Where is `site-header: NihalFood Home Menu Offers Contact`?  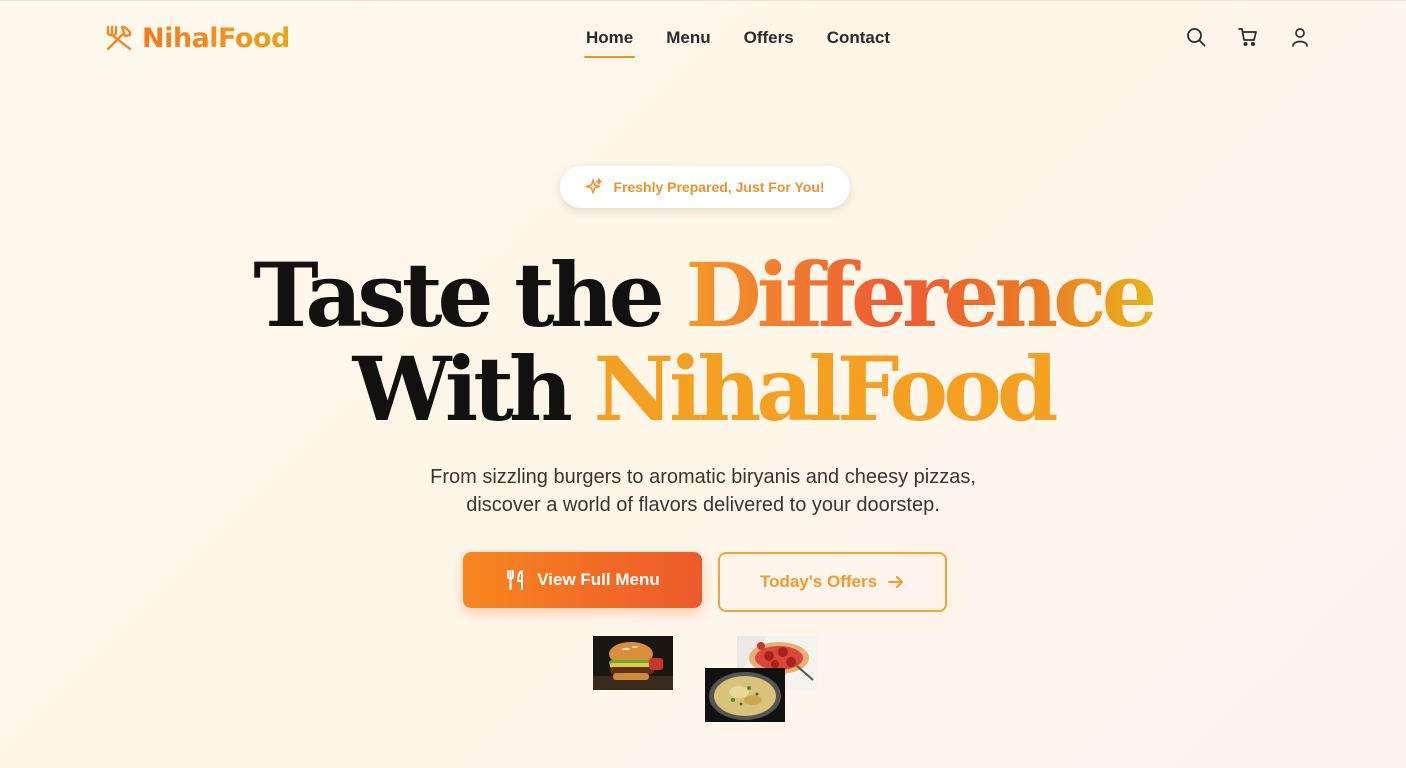 site-header: NihalFood Home Menu Offers Contact is located at coordinates (703, 38).